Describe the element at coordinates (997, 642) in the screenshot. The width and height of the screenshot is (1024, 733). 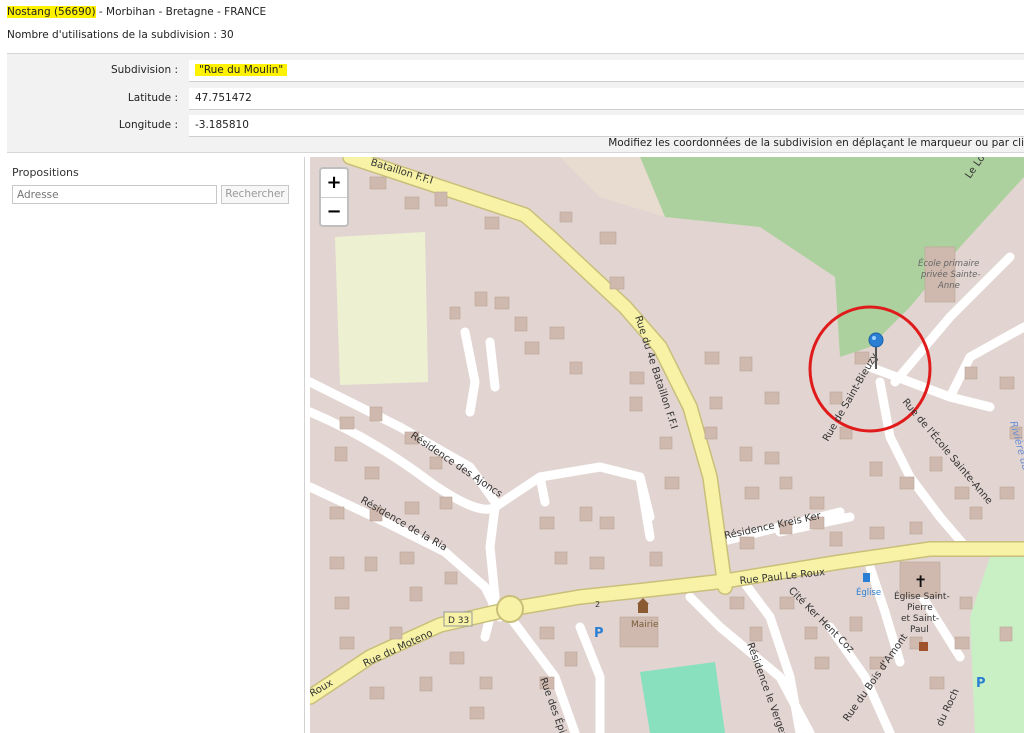
I see `green-area` at that location.